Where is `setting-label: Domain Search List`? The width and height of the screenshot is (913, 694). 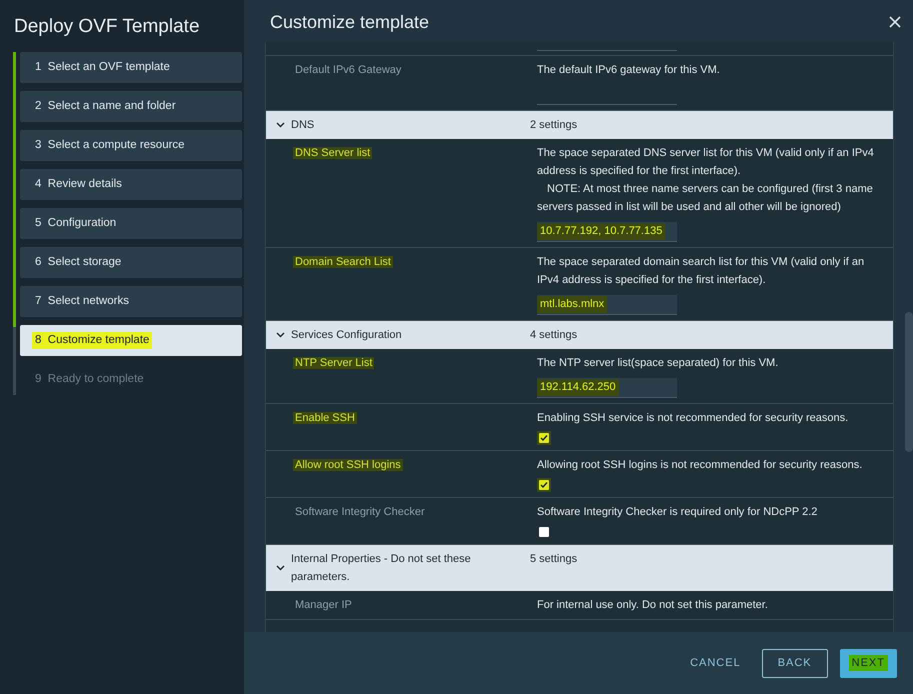 setting-label: Domain Search List is located at coordinates (343, 262).